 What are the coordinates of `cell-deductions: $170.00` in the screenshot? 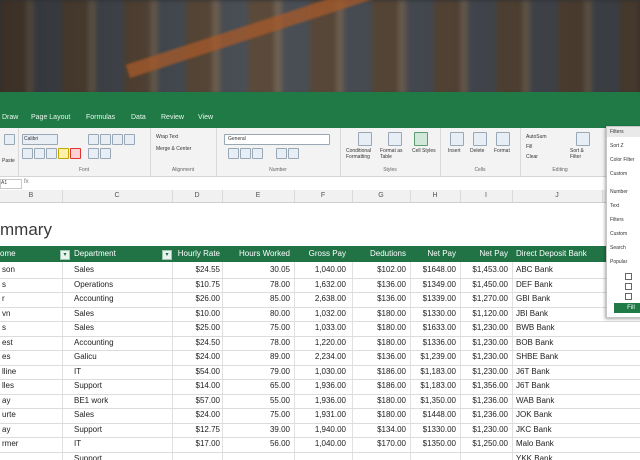 It's located at (379, 444).